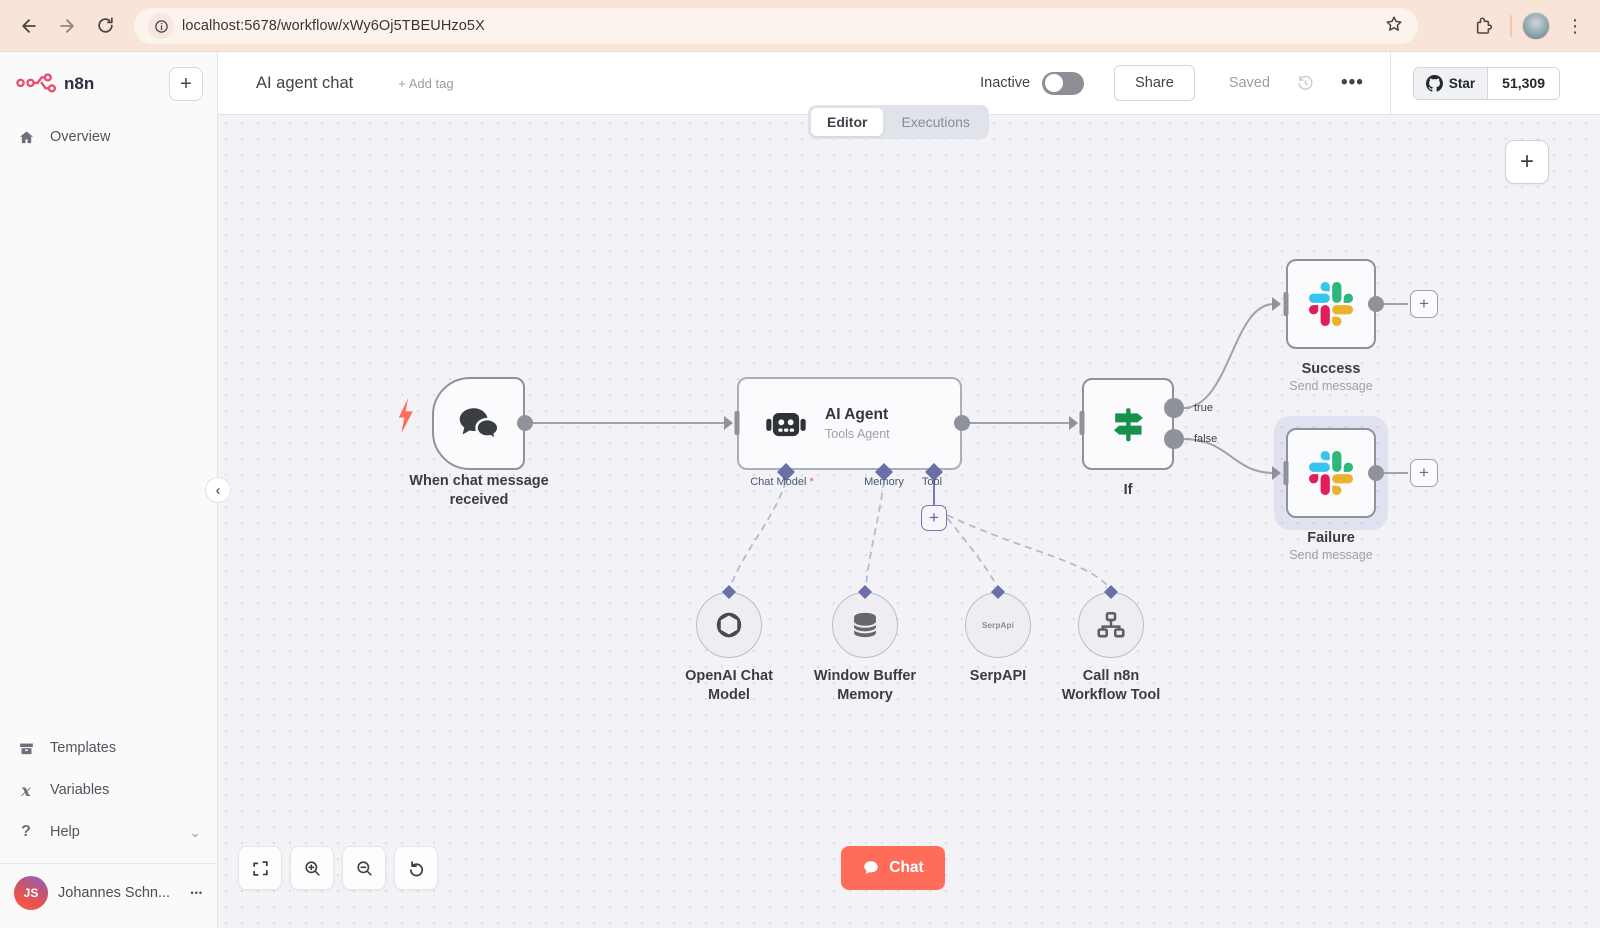  I want to click on chat-bubbles-icon, so click(479, 424).